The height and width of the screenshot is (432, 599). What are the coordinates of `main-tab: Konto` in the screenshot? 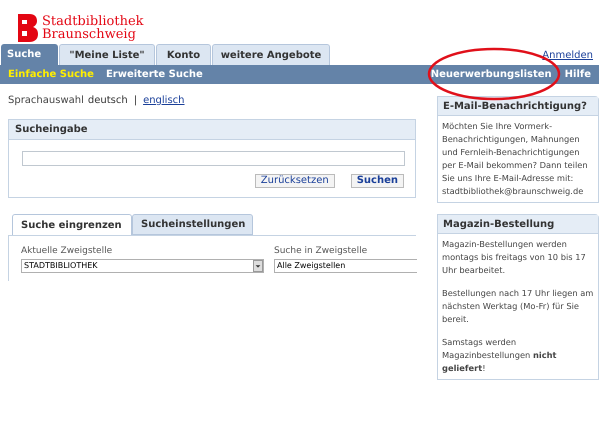 It's located at (183, 54).